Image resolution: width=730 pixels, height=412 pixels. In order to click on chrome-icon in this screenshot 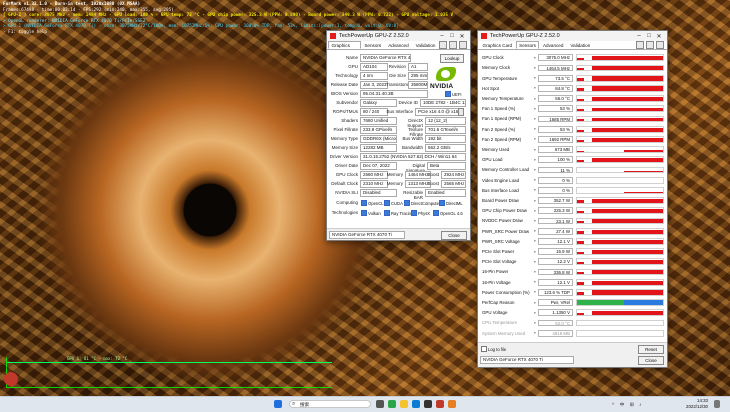, I will do `click(392, 404)`.